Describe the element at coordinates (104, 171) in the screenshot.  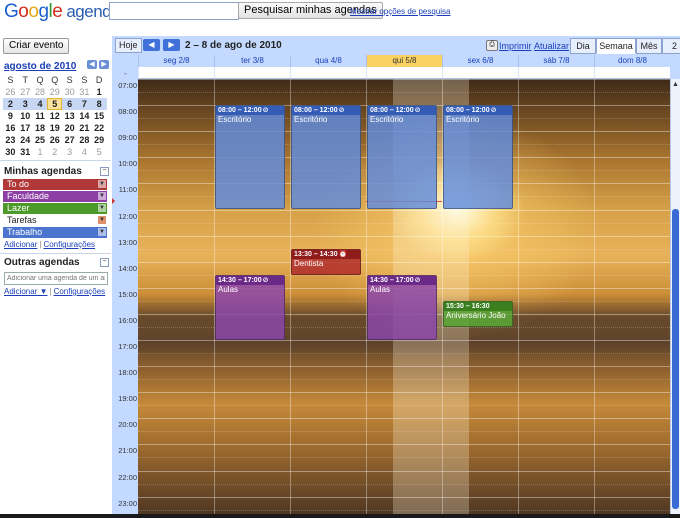
I see `my-calendars-collapse-icon: −` at that location.